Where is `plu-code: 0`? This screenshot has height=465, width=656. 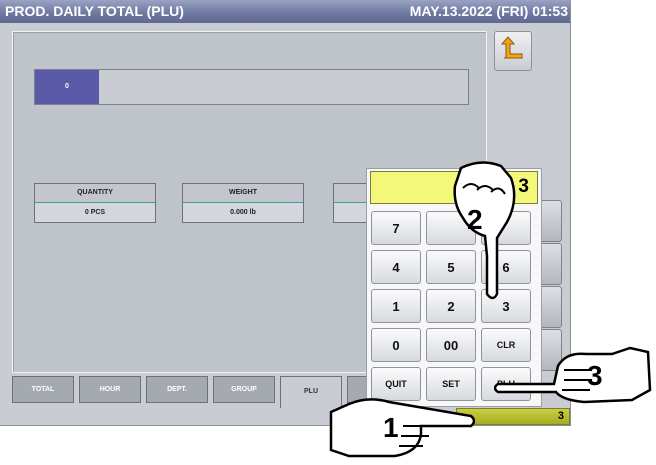
plu-code: 0 is located at coordinates (67, 87).